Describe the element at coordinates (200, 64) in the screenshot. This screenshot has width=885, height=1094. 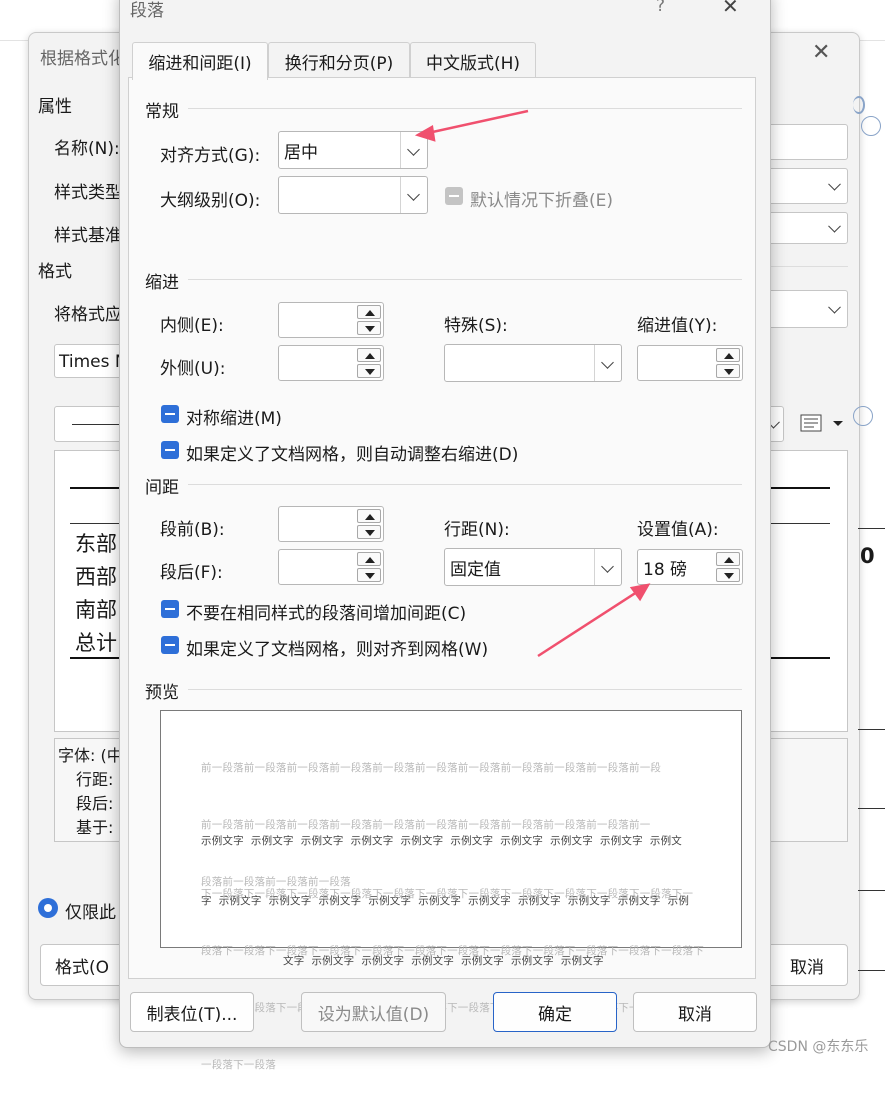
I see `tab-label: 缩进和间距(I)` at that location.